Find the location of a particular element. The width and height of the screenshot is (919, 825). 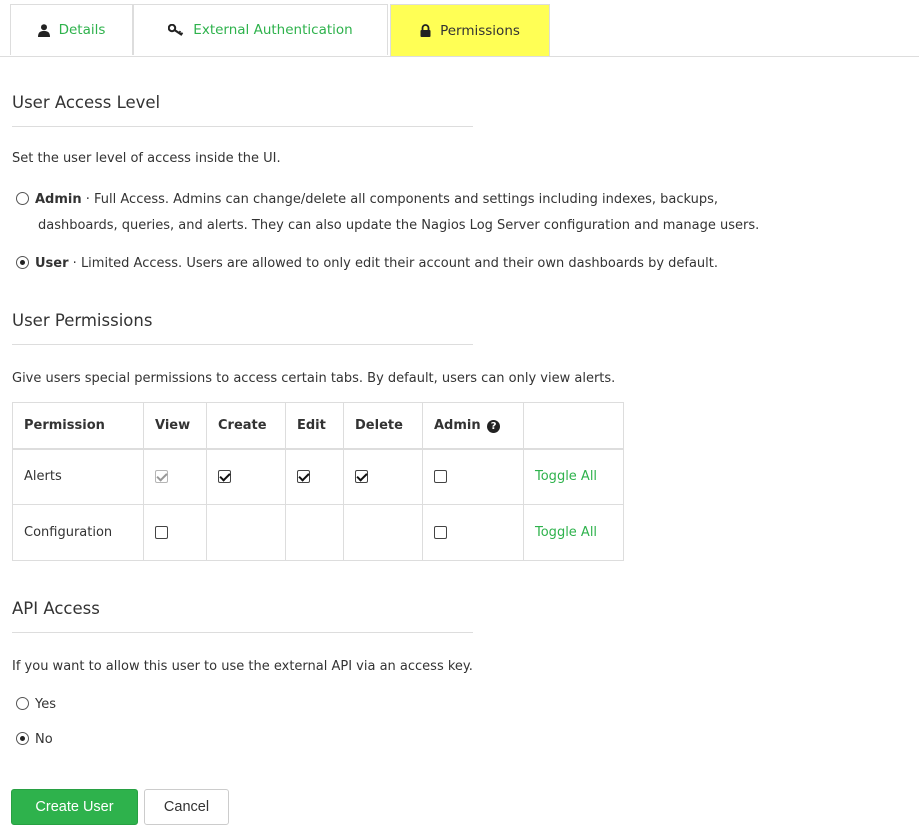

user-radio is located at coordinates (22, 262).